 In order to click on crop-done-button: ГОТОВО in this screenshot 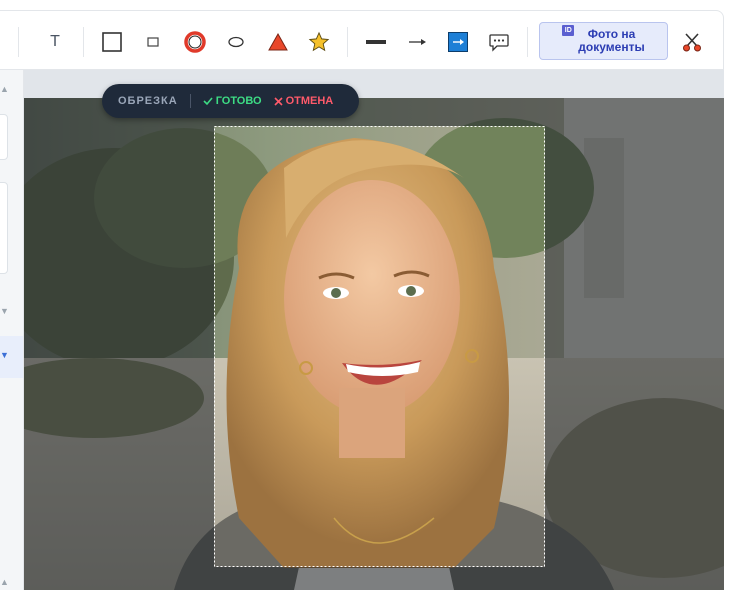, I will do `click(232, 101)`.